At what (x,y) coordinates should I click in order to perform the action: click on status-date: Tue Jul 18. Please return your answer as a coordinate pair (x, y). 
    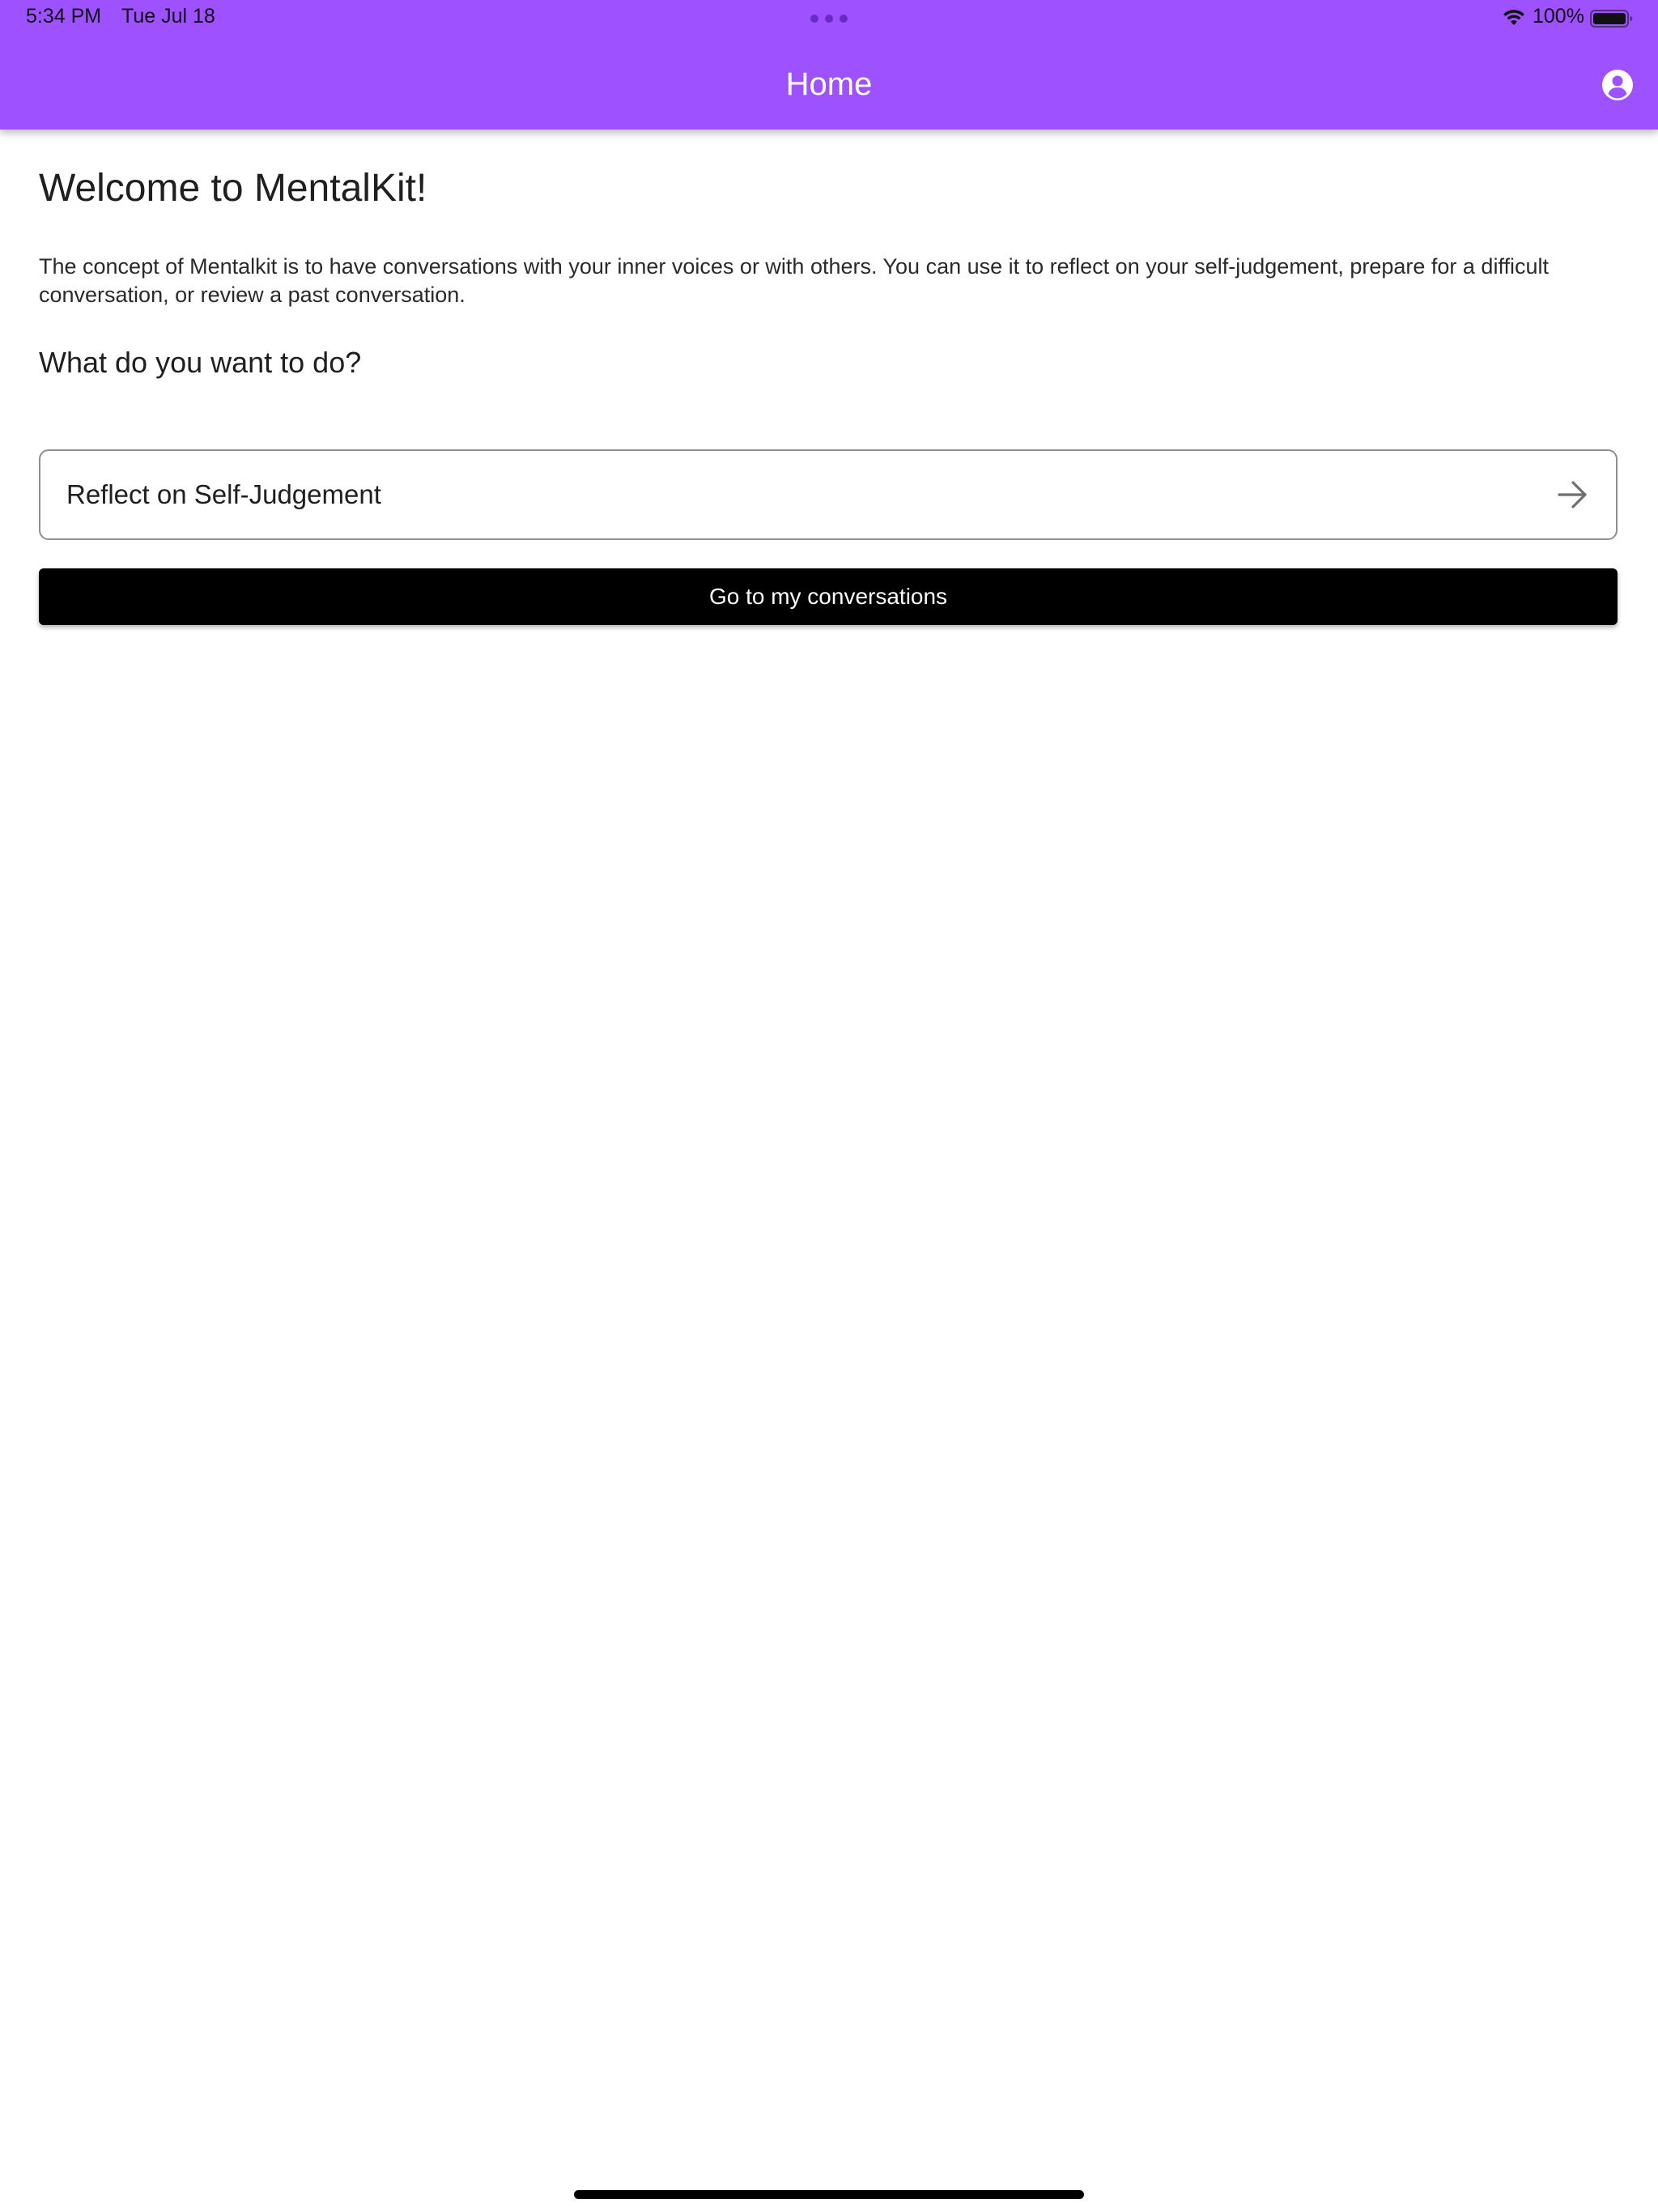
    Looking at the image, I should click on (168, 16).